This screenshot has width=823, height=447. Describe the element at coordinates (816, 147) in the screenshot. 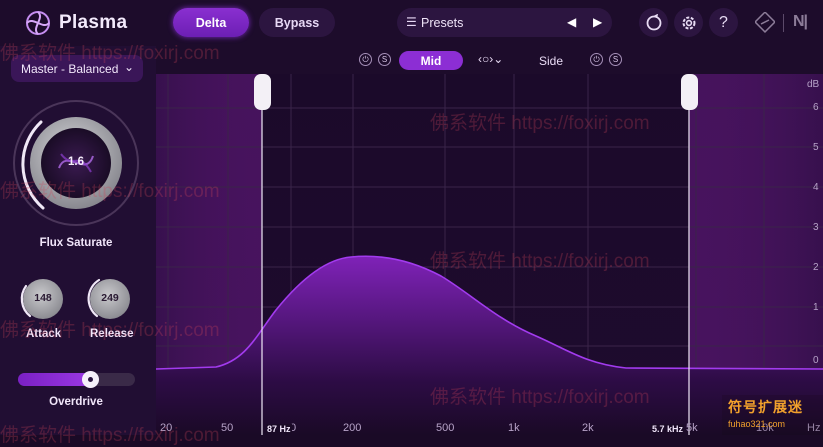

I see `db-tick: 5` at that location.